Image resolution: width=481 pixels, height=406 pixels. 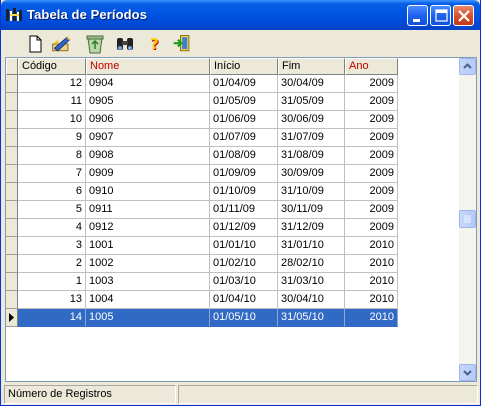 I want to click on minimize-button, so click(x=417, y=15).